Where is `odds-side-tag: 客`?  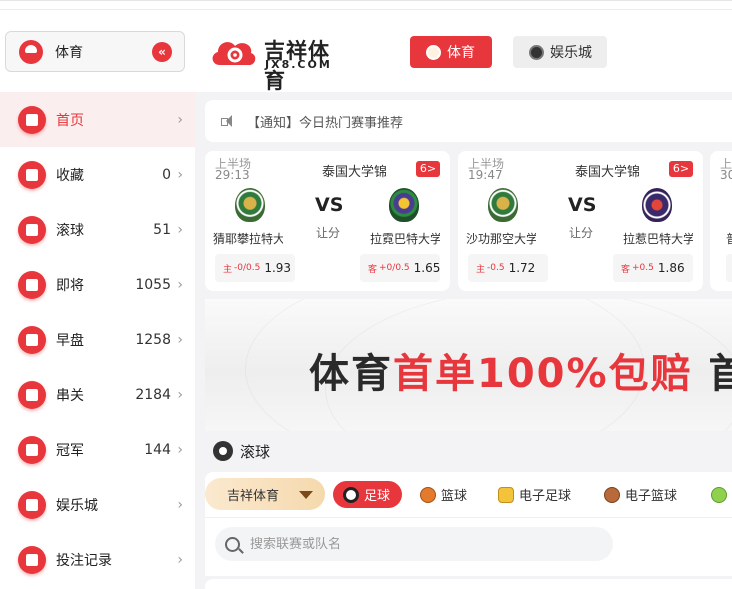 odds-side-tag: 客 is located at coordinates (626, 269).